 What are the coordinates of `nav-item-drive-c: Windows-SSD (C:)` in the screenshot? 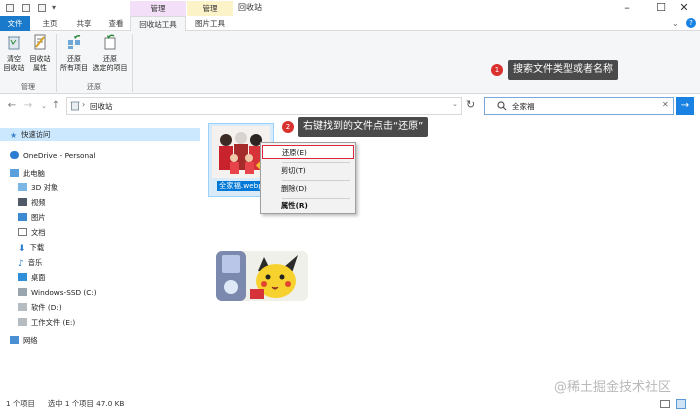 It's located at (57, 292).